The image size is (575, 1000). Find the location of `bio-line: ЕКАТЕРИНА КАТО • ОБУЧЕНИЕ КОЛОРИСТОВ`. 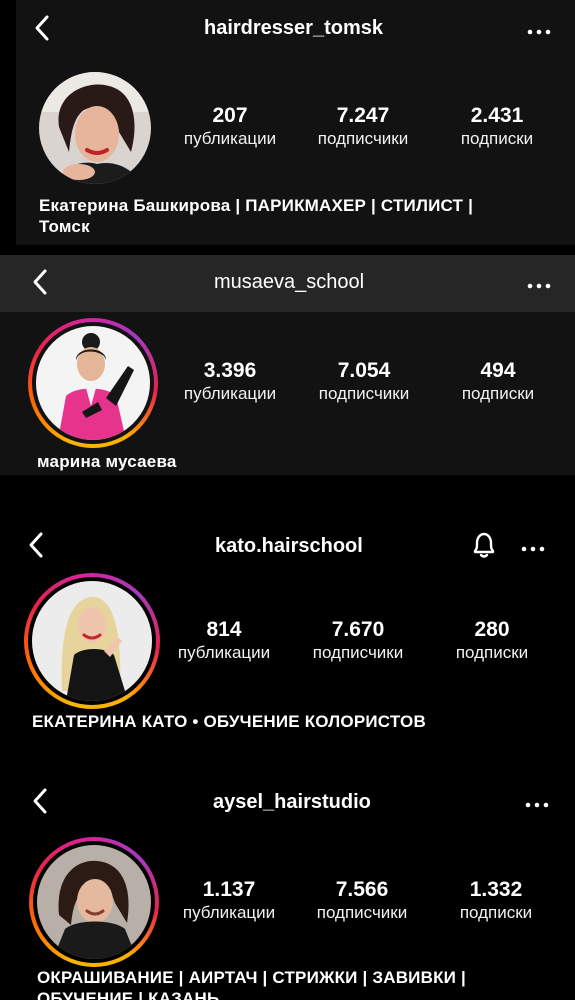

bio-line: ЕКАТЕРИНА КАТО • ОБУЧЕНИЕ КОЛОРИСТОВ is located at coordinates (229, 721).